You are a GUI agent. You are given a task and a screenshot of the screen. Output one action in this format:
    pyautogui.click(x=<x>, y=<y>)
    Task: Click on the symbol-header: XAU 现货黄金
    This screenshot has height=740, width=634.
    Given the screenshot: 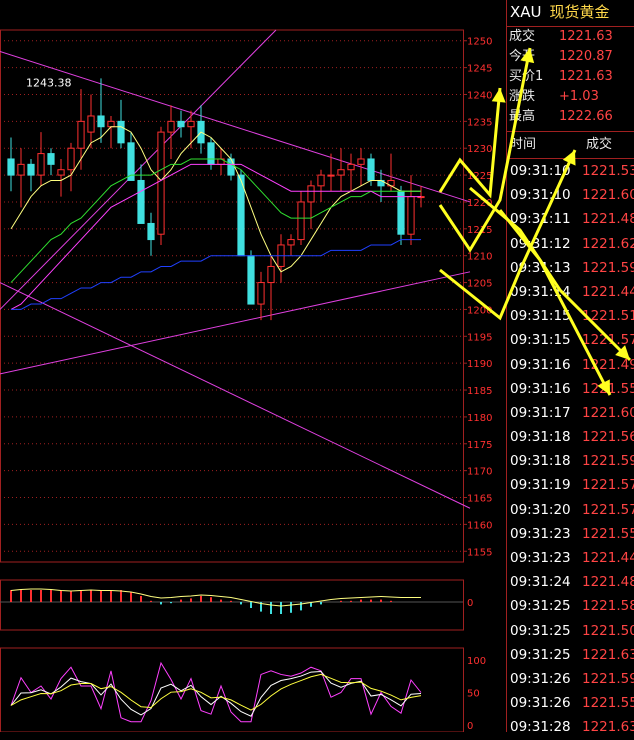 What is the action you would take?
    pyautogui.click(x=570, y=13)
    